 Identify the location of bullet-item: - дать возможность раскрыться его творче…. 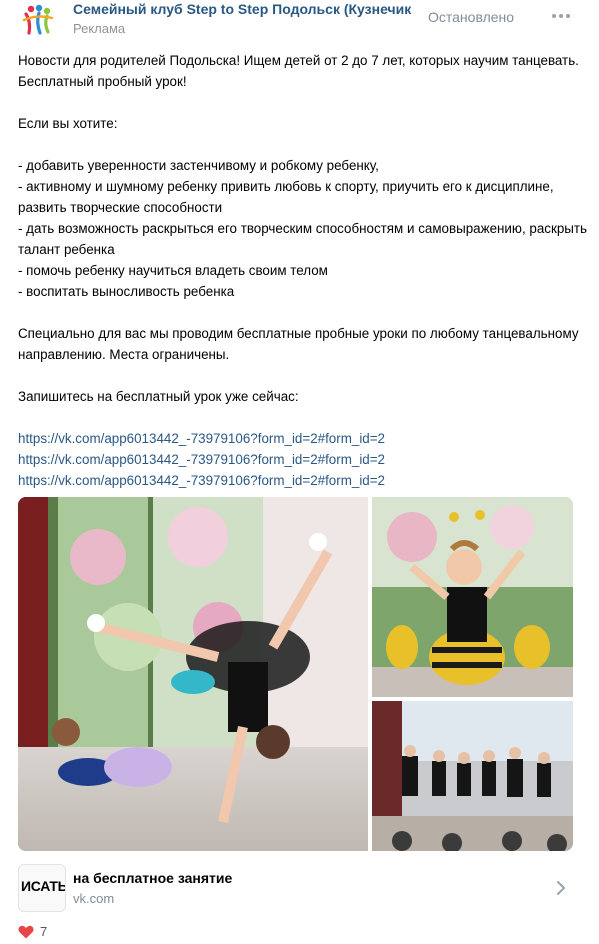
(303, 239).